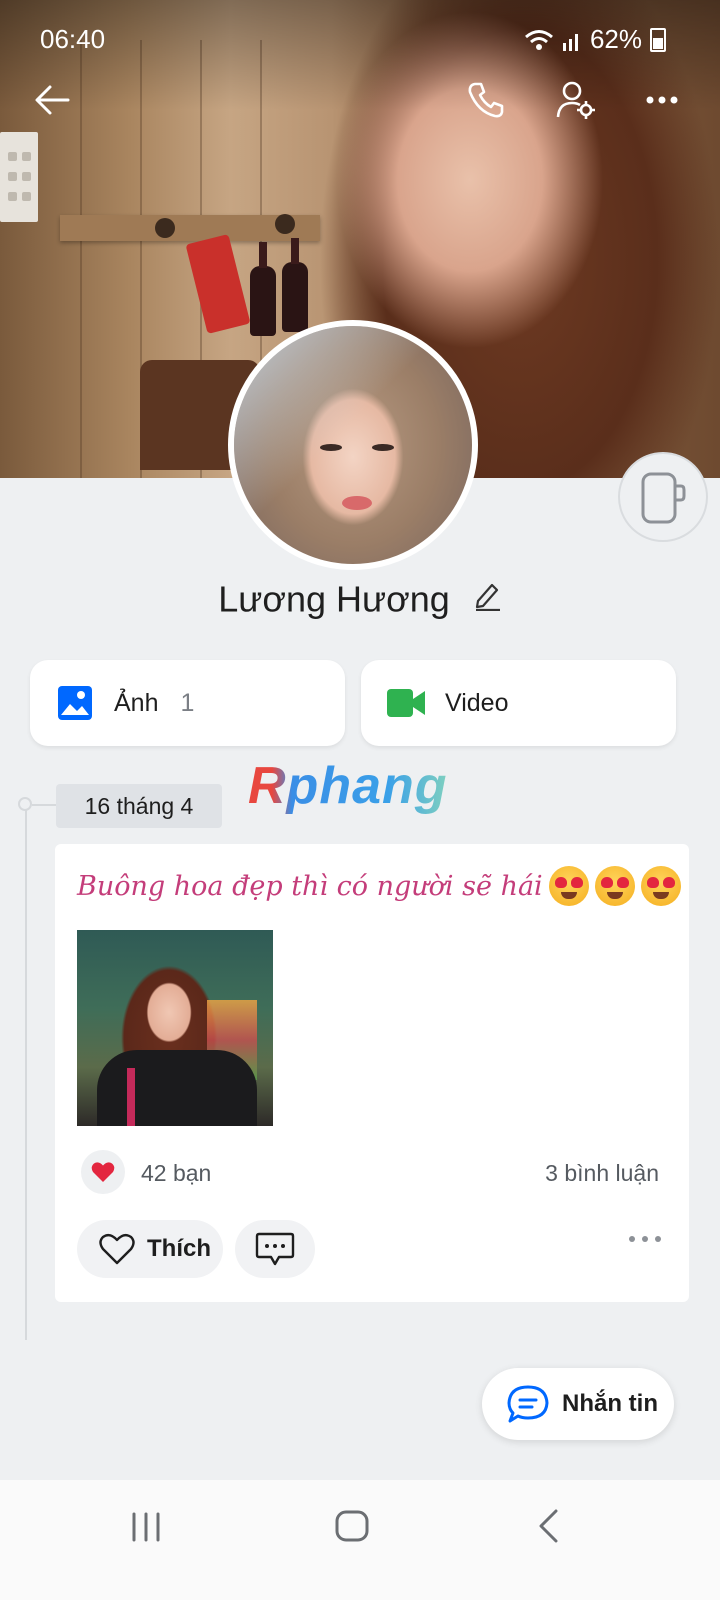 This screenshot has width=720, height=1600. What do you see at coordinates (602, 1173) in the screenshot?
I see `comment-count: 3 bình luận` at bounding box center [602, 1173].